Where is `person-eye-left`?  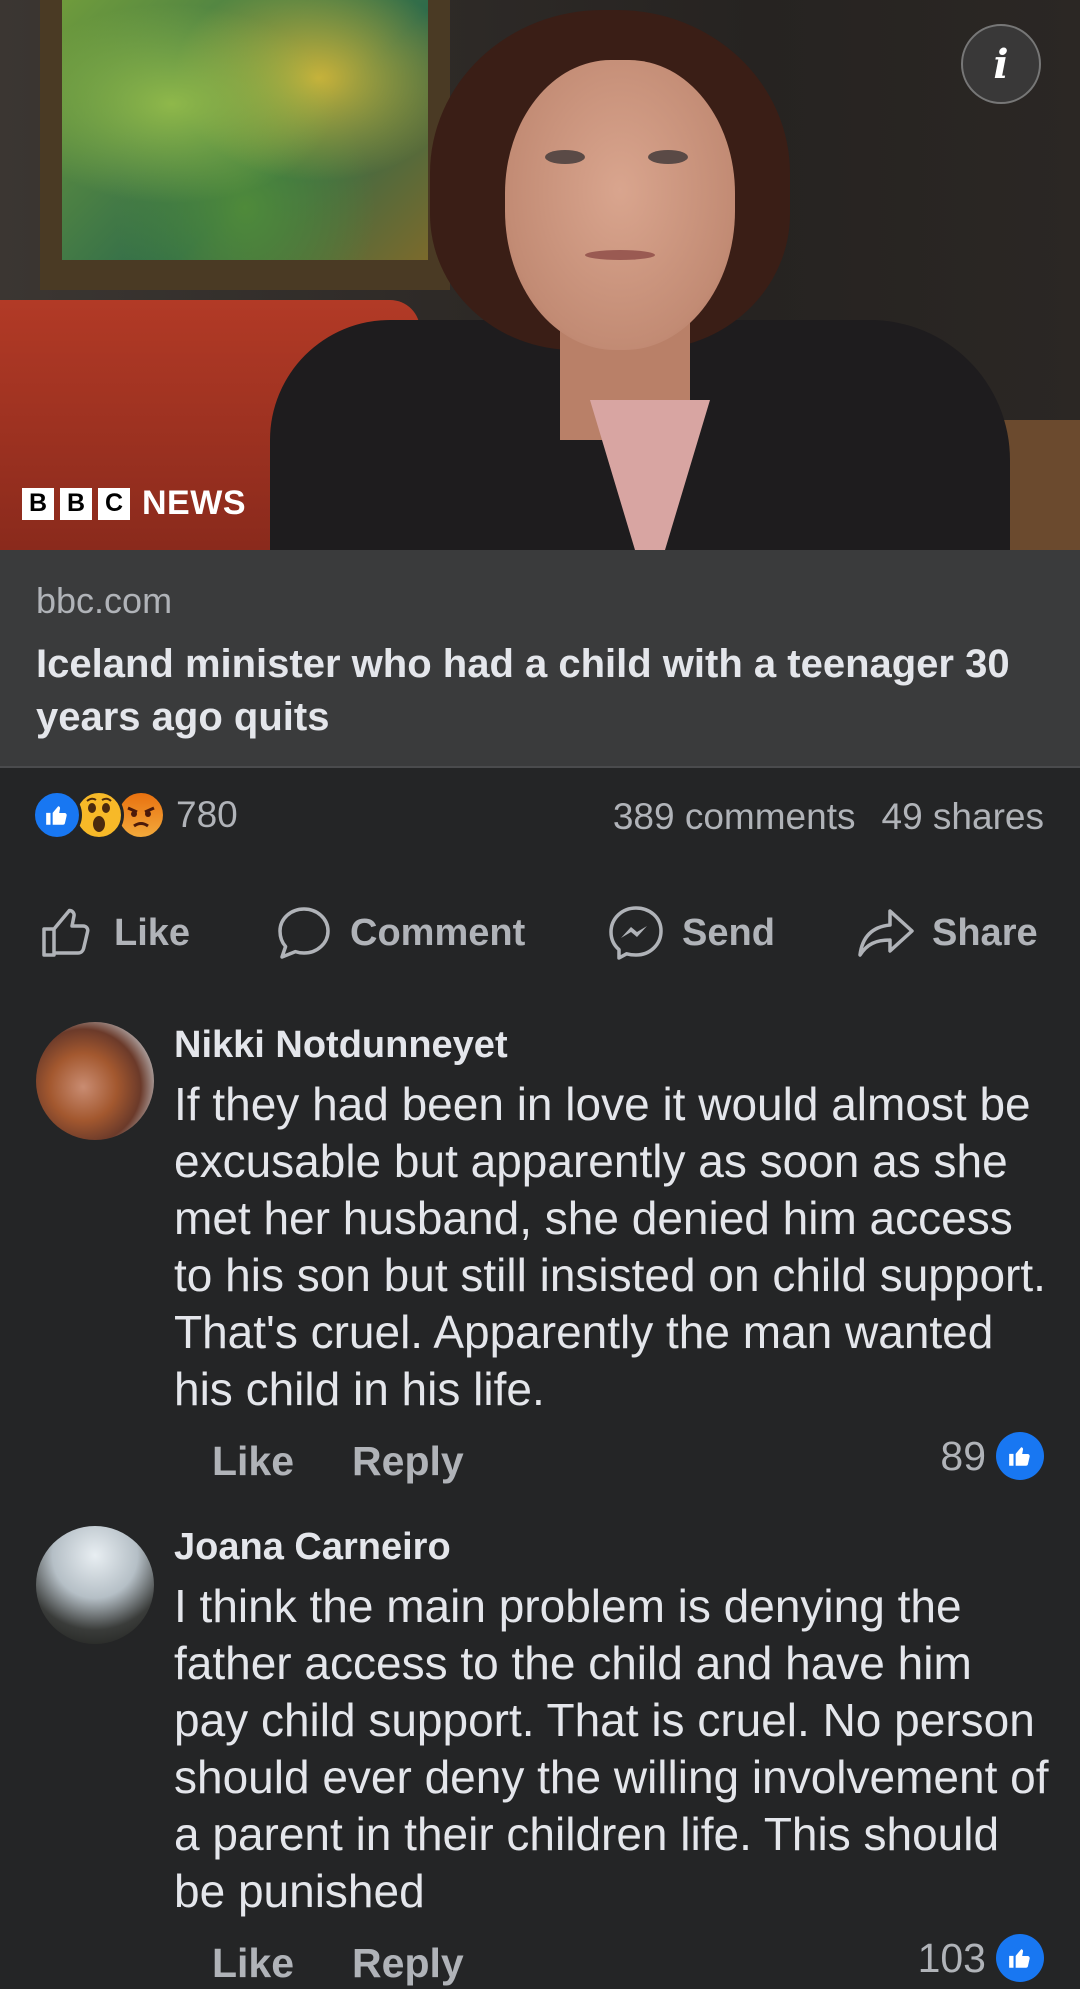
person-eye-left is located at coordinates (565, 157).